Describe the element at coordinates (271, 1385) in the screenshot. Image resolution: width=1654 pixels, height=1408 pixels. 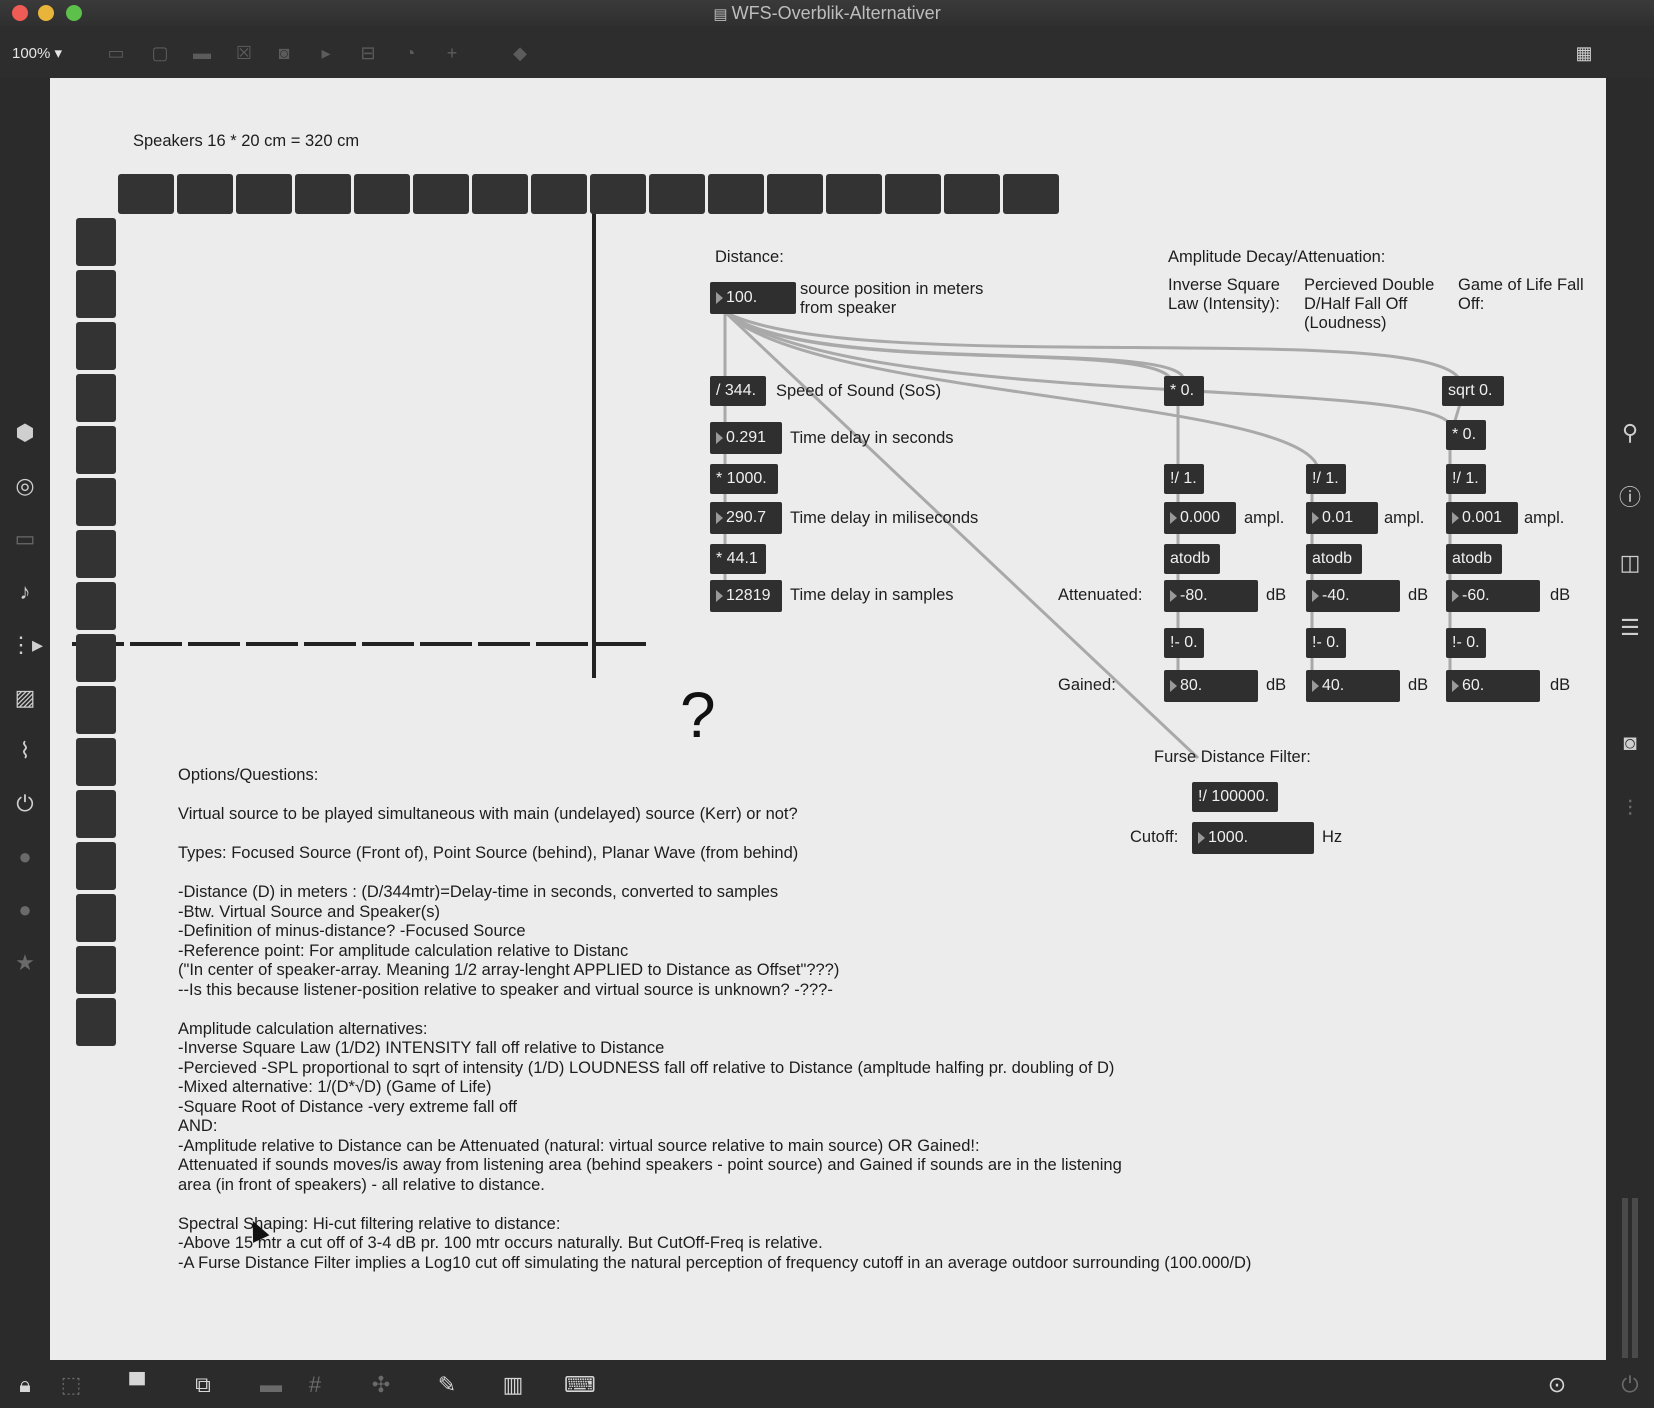
I see `debug-icon: ▬` at that location.